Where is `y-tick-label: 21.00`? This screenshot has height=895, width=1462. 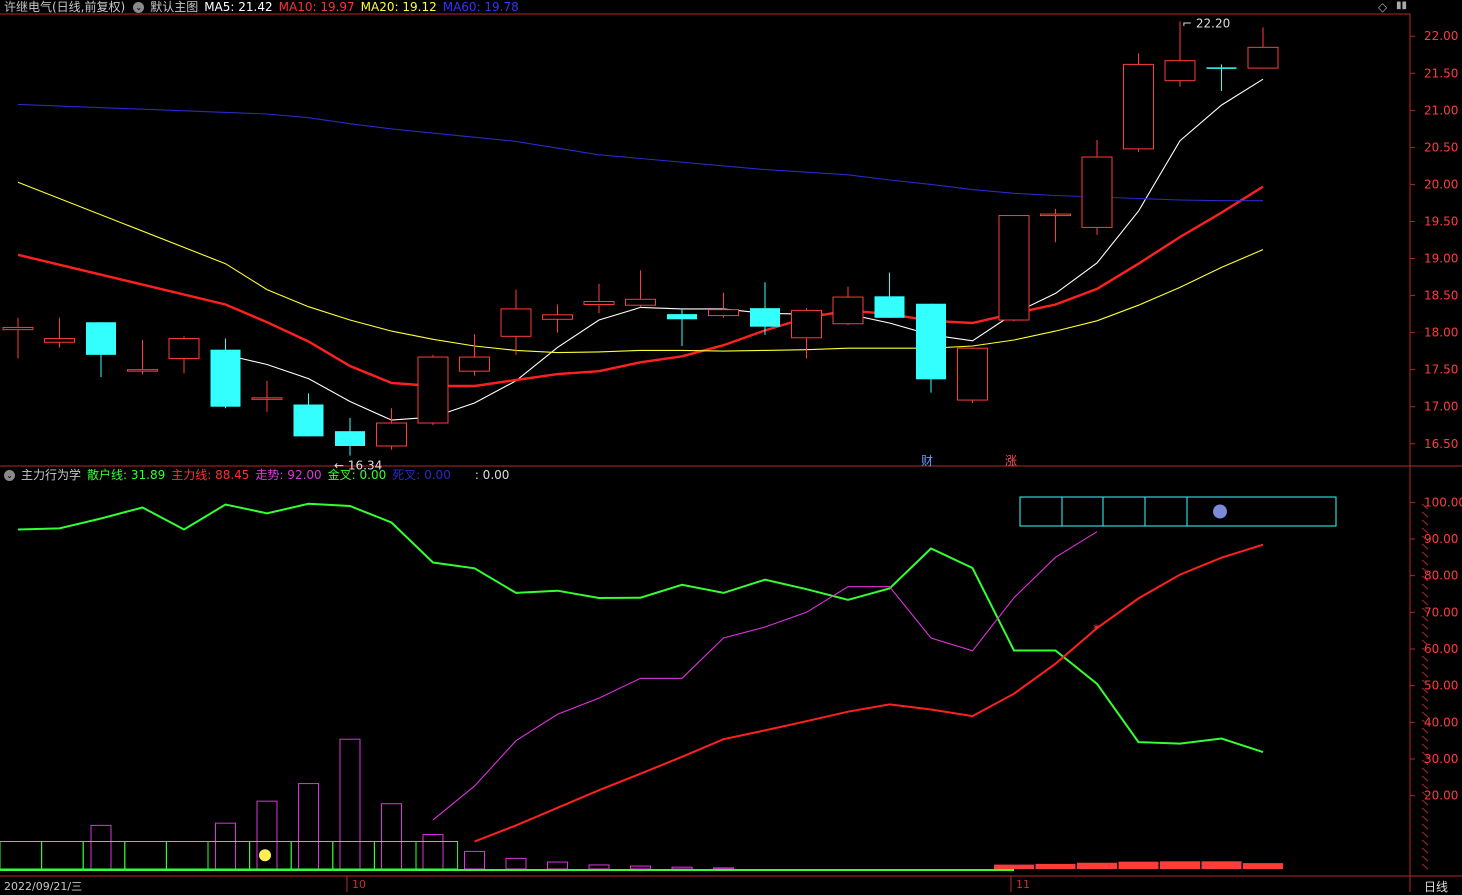 y-tick-label: 21.00 is located at coordinates (1441, 110).